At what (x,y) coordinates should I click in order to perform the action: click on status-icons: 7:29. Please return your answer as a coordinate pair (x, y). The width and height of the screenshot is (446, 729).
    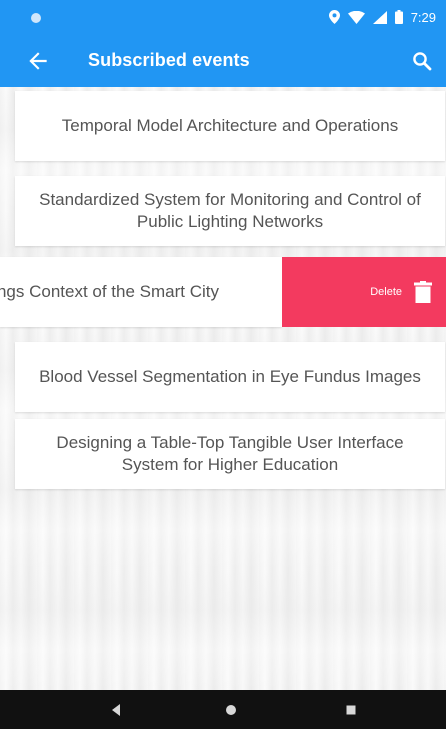
    Looking at the image, I should click on (382, 17).